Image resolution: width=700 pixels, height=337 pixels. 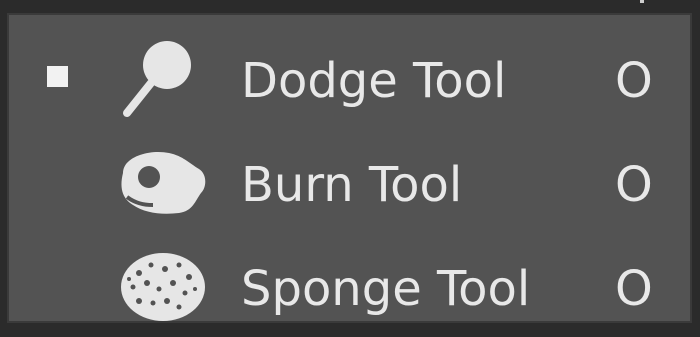 What do you see at coordinates (159, 77) in the screenshot?
I see `dodge-icon` at bounding box center [159, 77].